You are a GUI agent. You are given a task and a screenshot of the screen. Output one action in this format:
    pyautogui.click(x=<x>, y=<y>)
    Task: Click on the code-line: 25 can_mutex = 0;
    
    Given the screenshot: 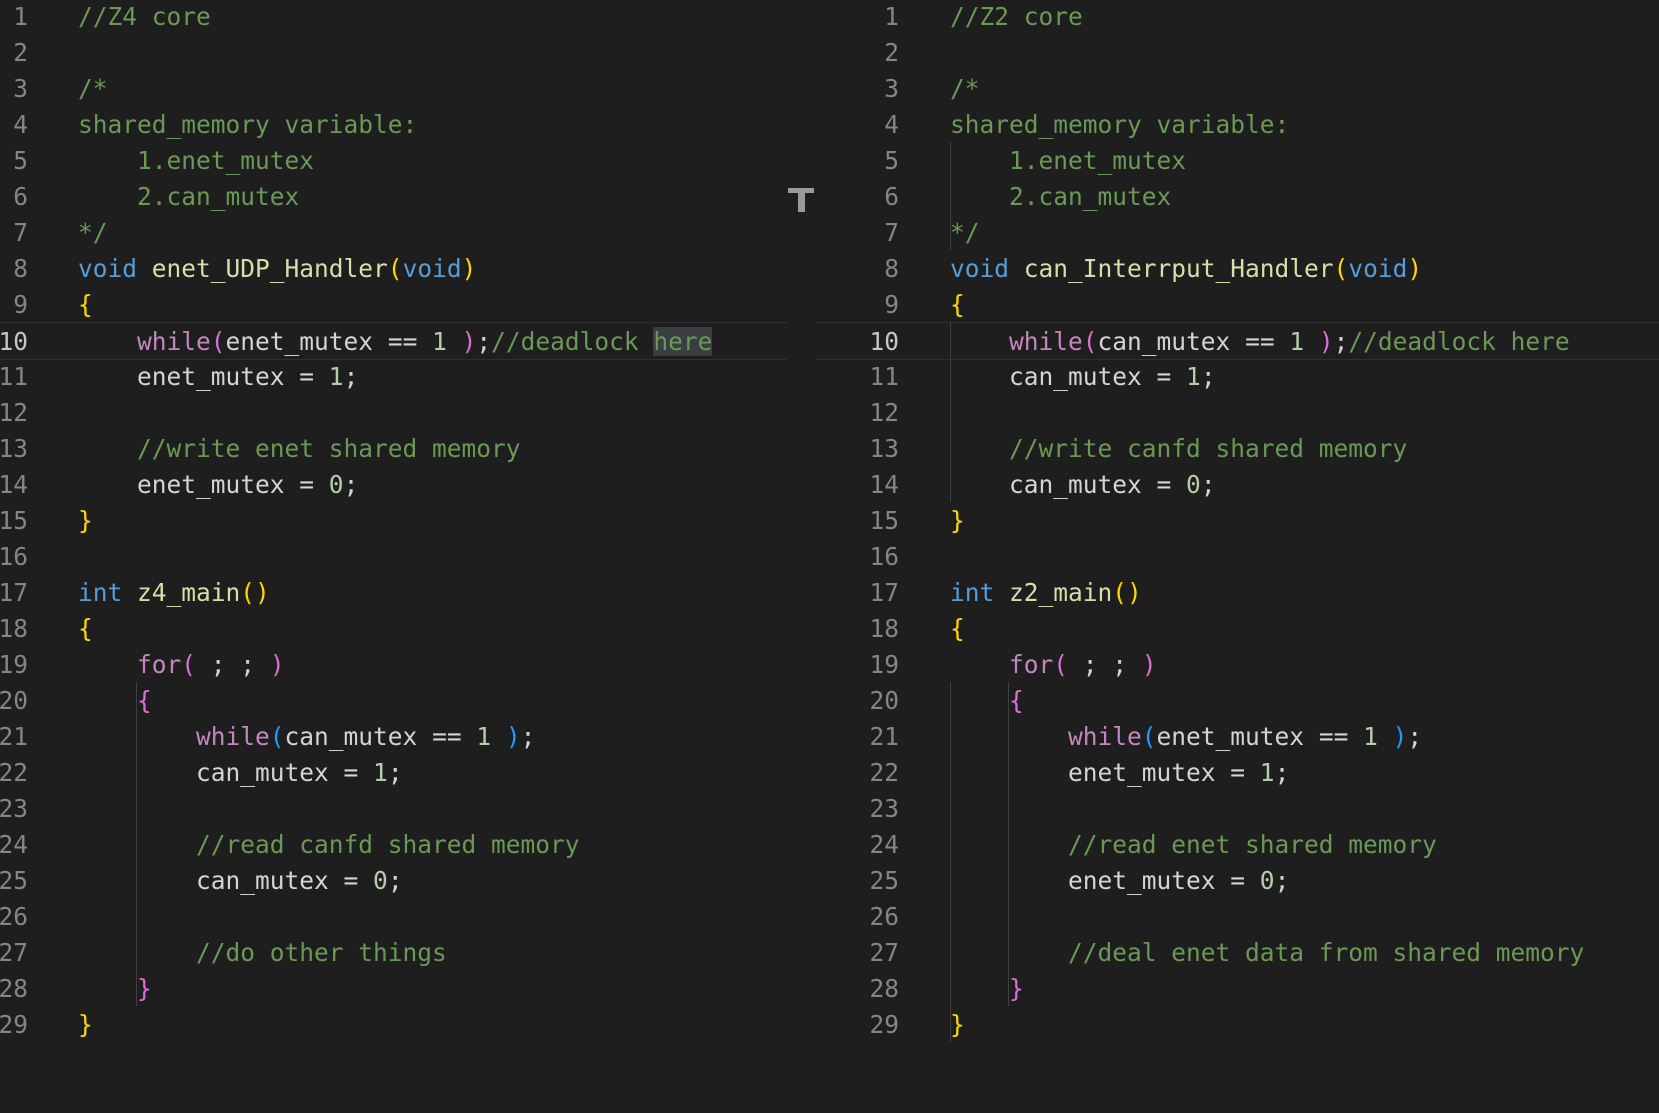 What is the action you would take?
    pyautogui.click(x=393, y=881)
    